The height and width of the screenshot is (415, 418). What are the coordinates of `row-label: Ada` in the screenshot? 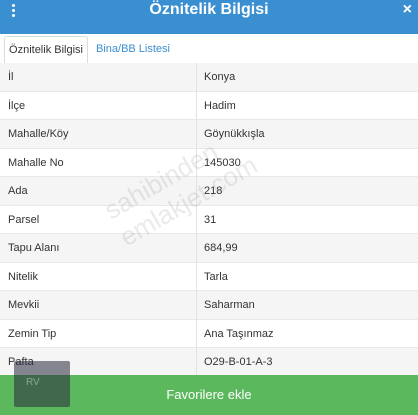 It's located at (18, 191).